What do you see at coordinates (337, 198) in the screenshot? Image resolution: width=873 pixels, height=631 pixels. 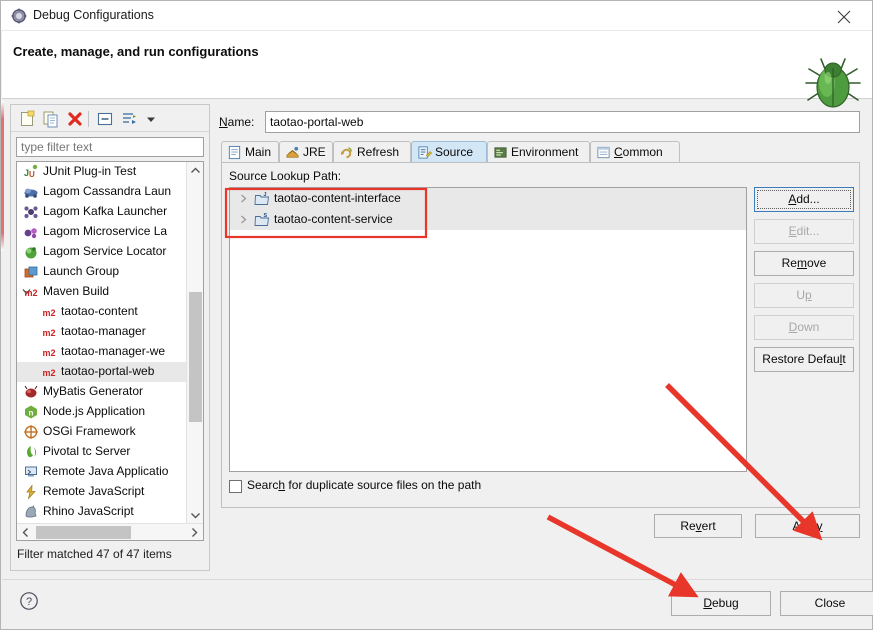 I see `source-entry-label: taotao-content-interface` at bounding box center [337, 198].